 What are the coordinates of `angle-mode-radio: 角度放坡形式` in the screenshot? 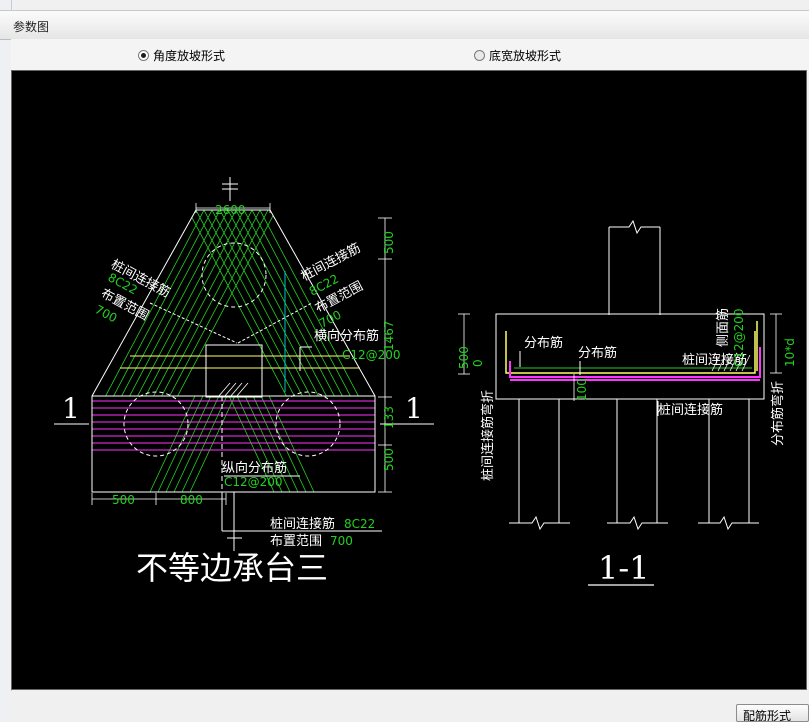 It's located at (181, 55).